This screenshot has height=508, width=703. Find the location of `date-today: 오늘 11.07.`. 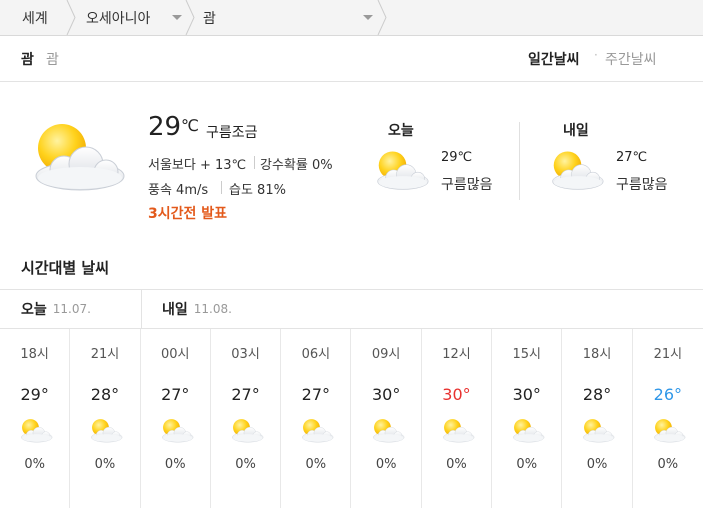

date-today: 오늘 11.07. is located at coordinates (56, 309).